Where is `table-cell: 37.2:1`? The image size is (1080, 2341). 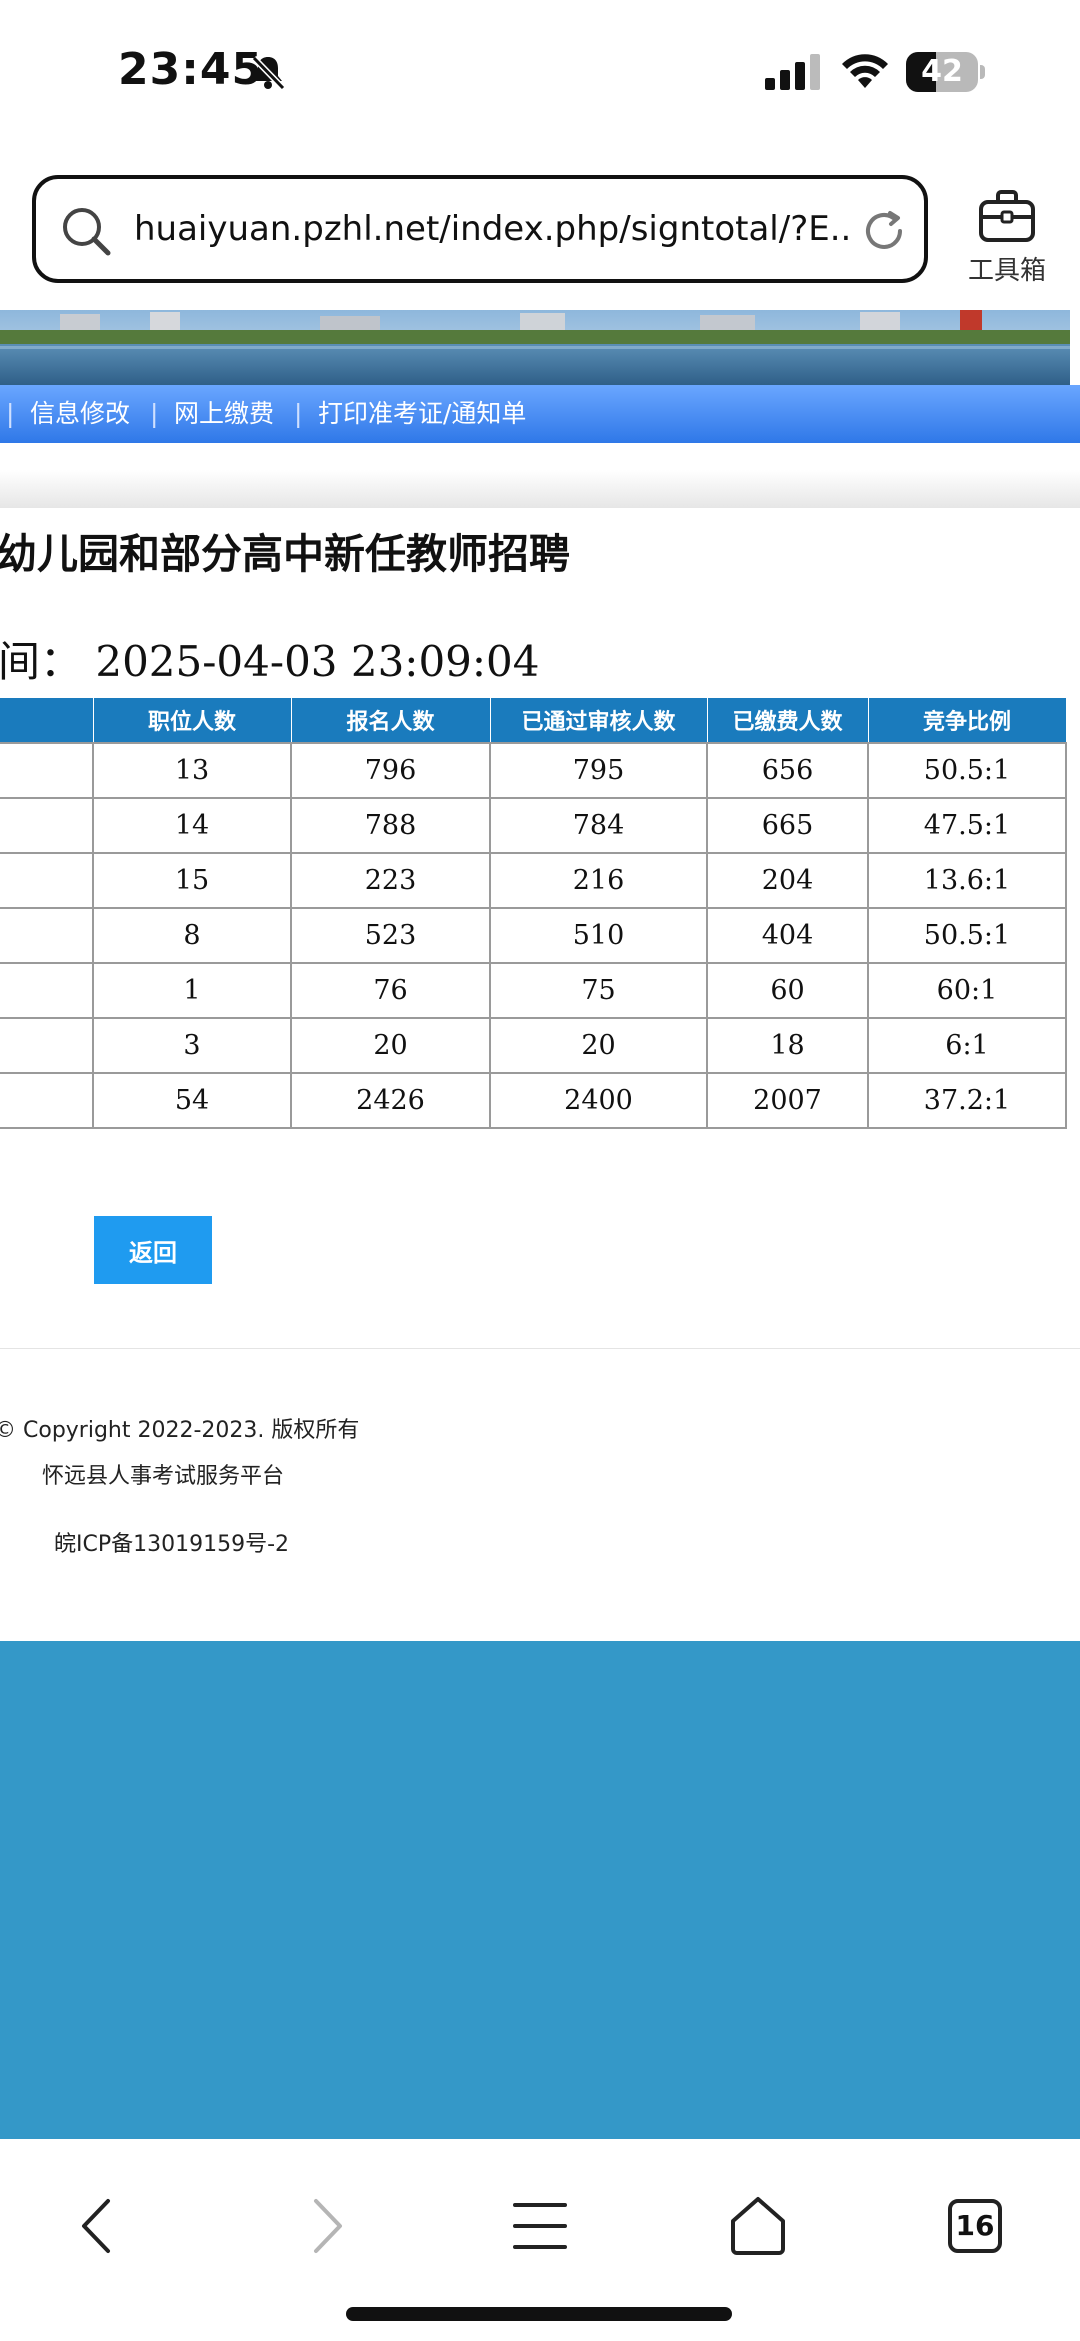
table-cell: 37.2:1 is located at coordinates (967, 1100).